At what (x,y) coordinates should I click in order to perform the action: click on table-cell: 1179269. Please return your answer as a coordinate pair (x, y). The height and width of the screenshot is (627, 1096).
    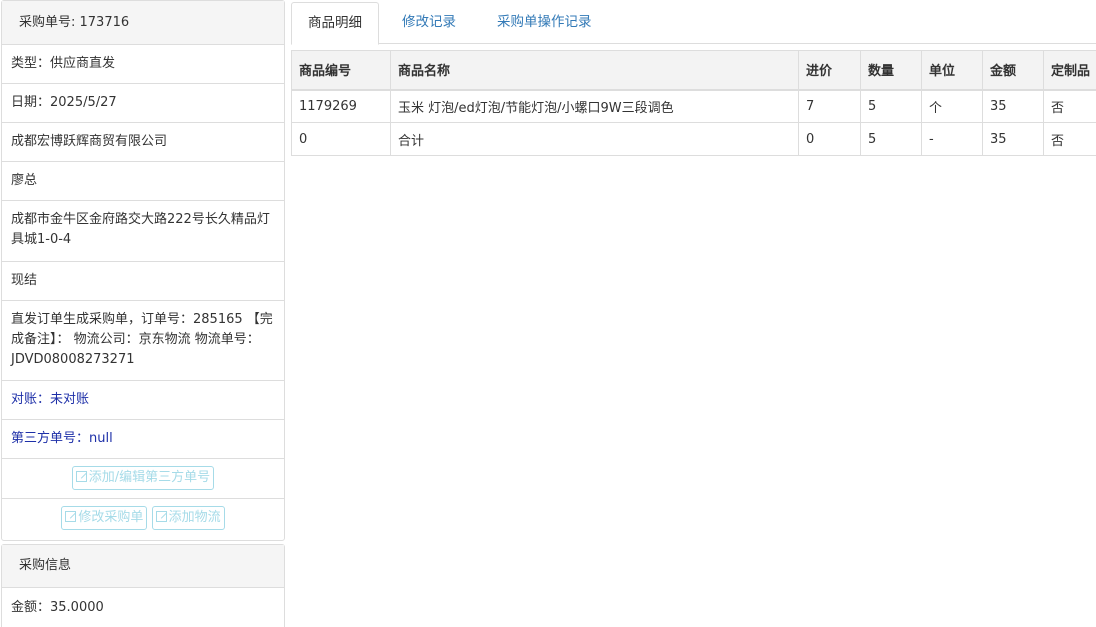
    Looking at the image, I should click on (341, 106).